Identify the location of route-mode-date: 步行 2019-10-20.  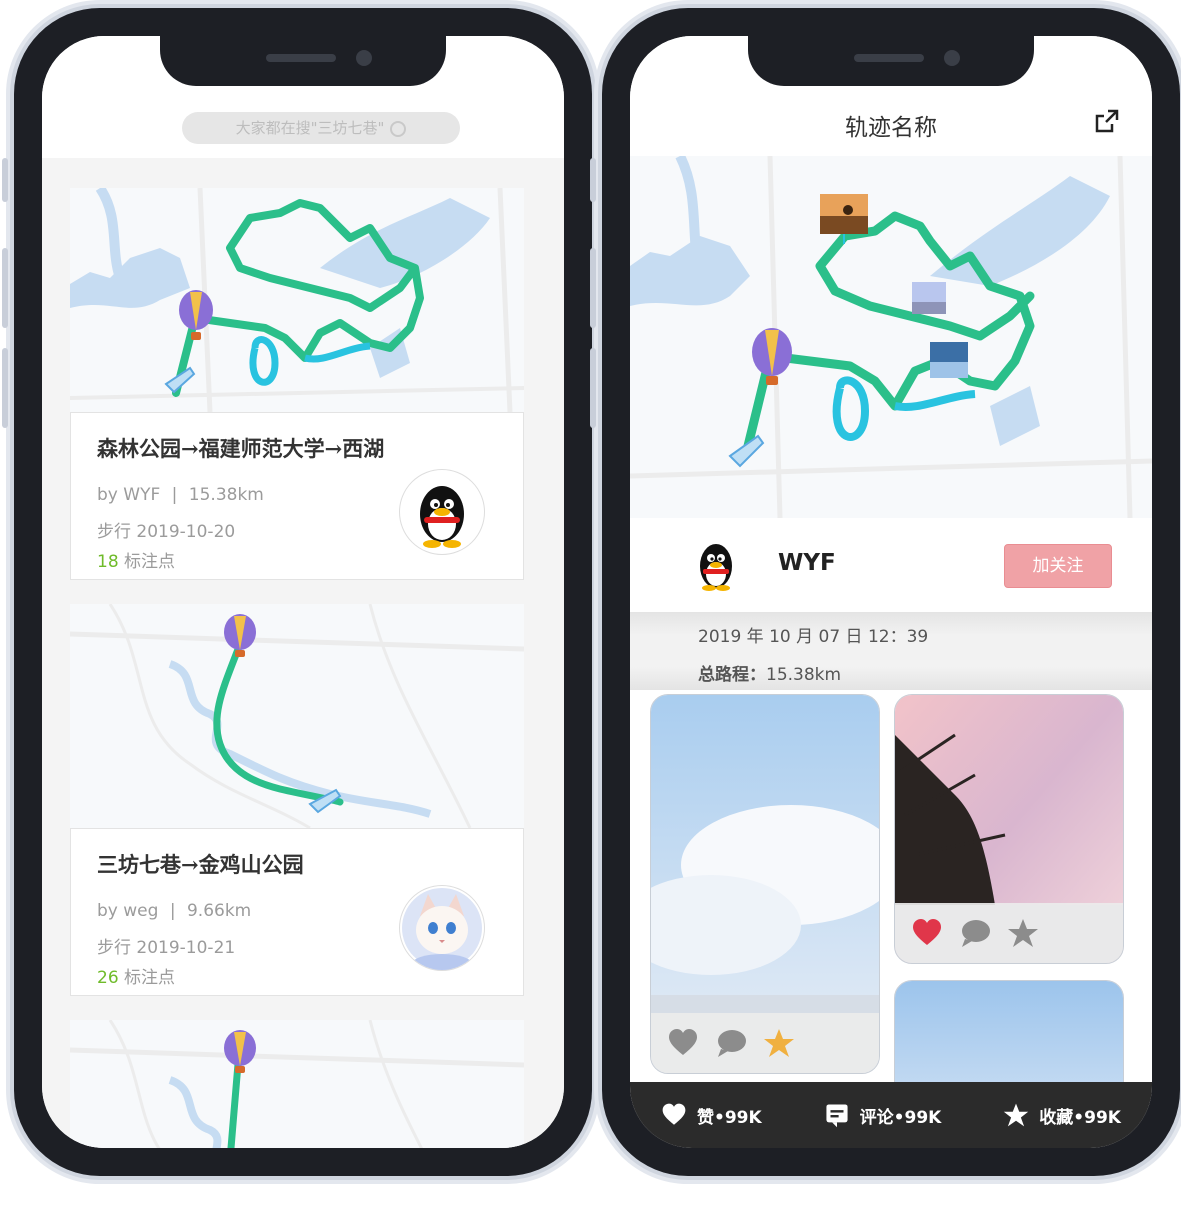
(166, 532).